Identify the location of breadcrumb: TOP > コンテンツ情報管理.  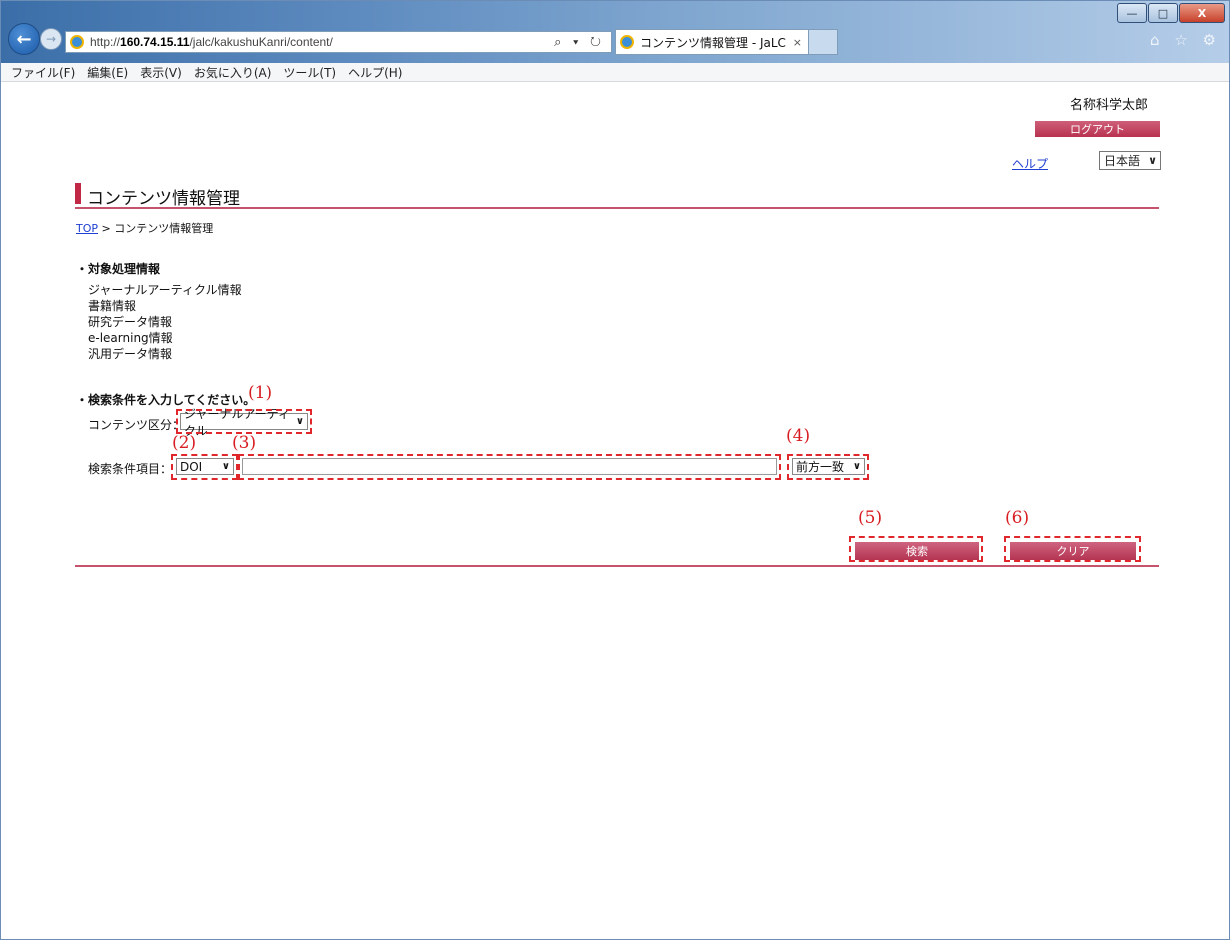
(144, 228).